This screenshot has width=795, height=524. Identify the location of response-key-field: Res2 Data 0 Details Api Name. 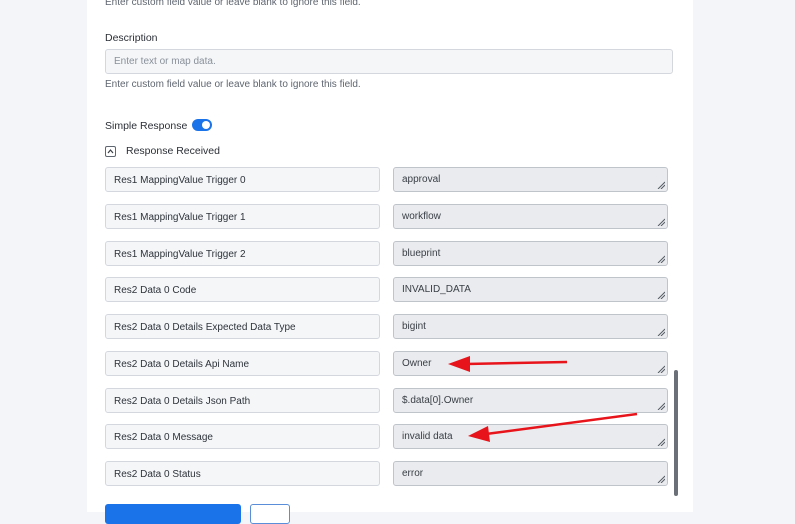
(242, 363).